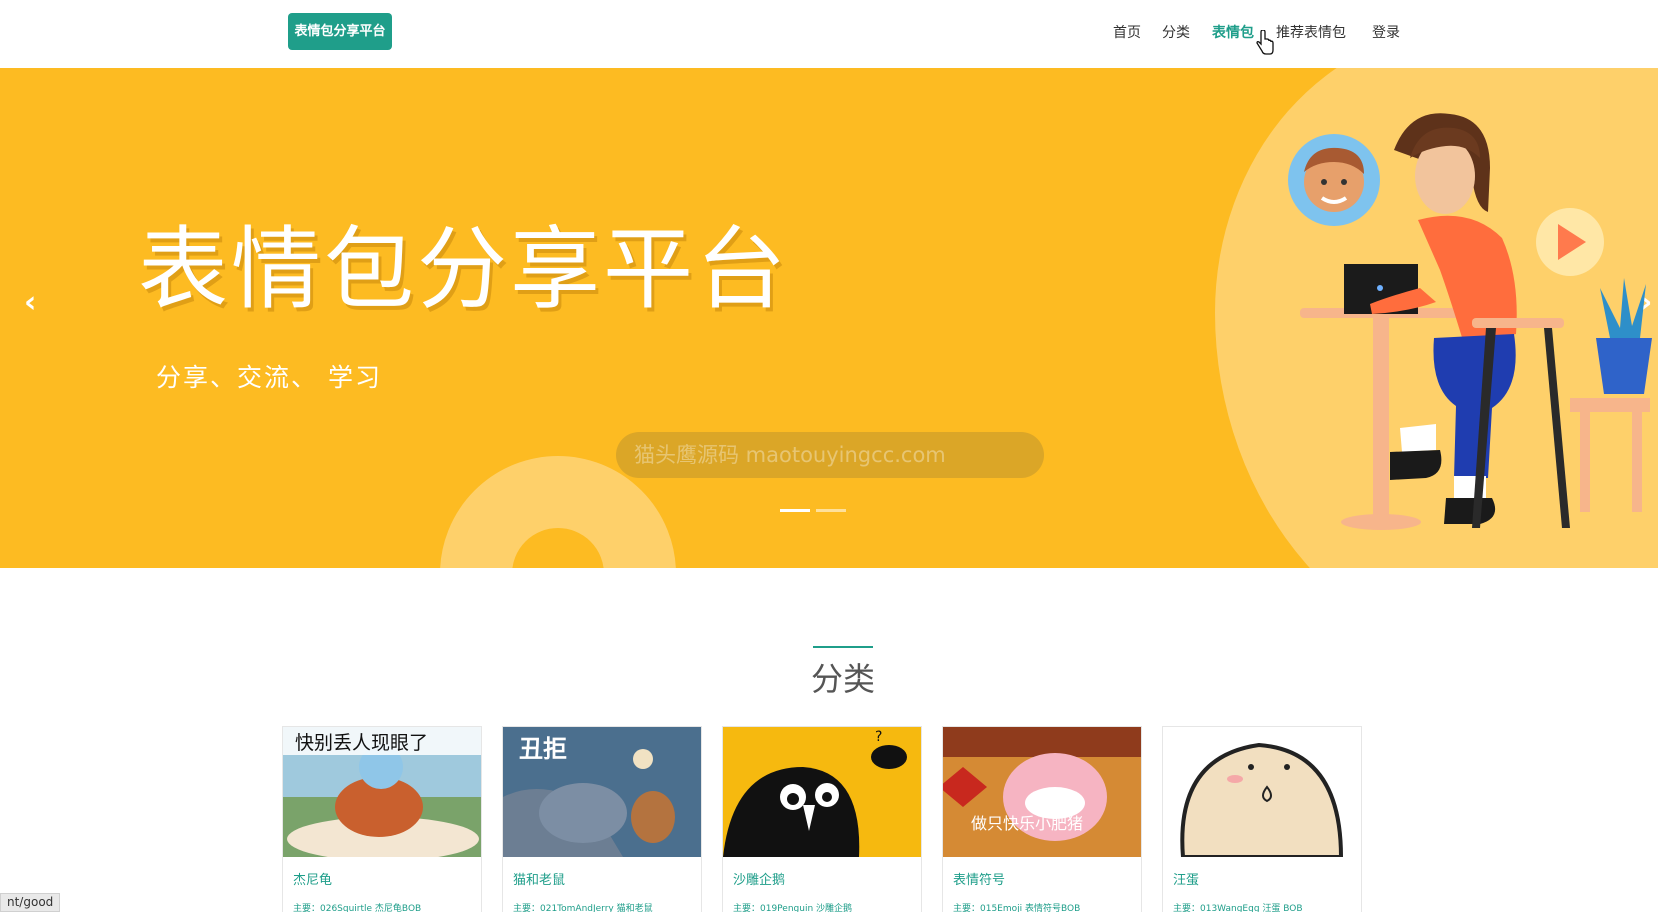 The height and width of the screenshot is (912, 1658). I want to click on card-description: 主要：019Penguin 沙雕企鹅, so click(793, 908).